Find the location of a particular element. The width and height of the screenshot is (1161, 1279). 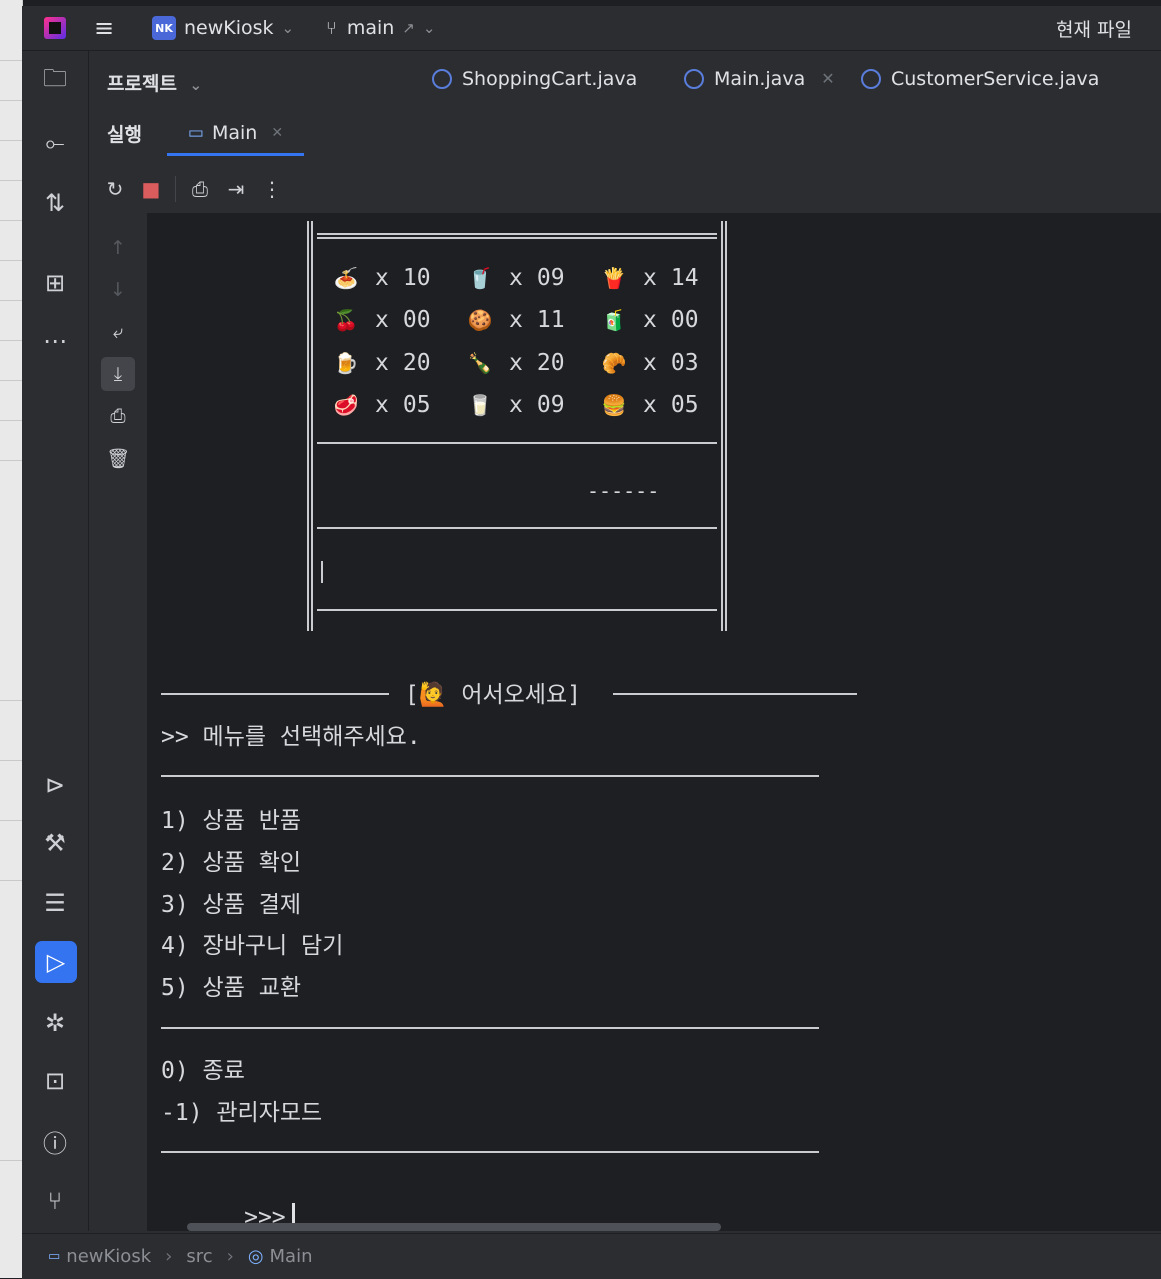

run-config-selector: 현재 파일 is located at coordinates (1094, 28).